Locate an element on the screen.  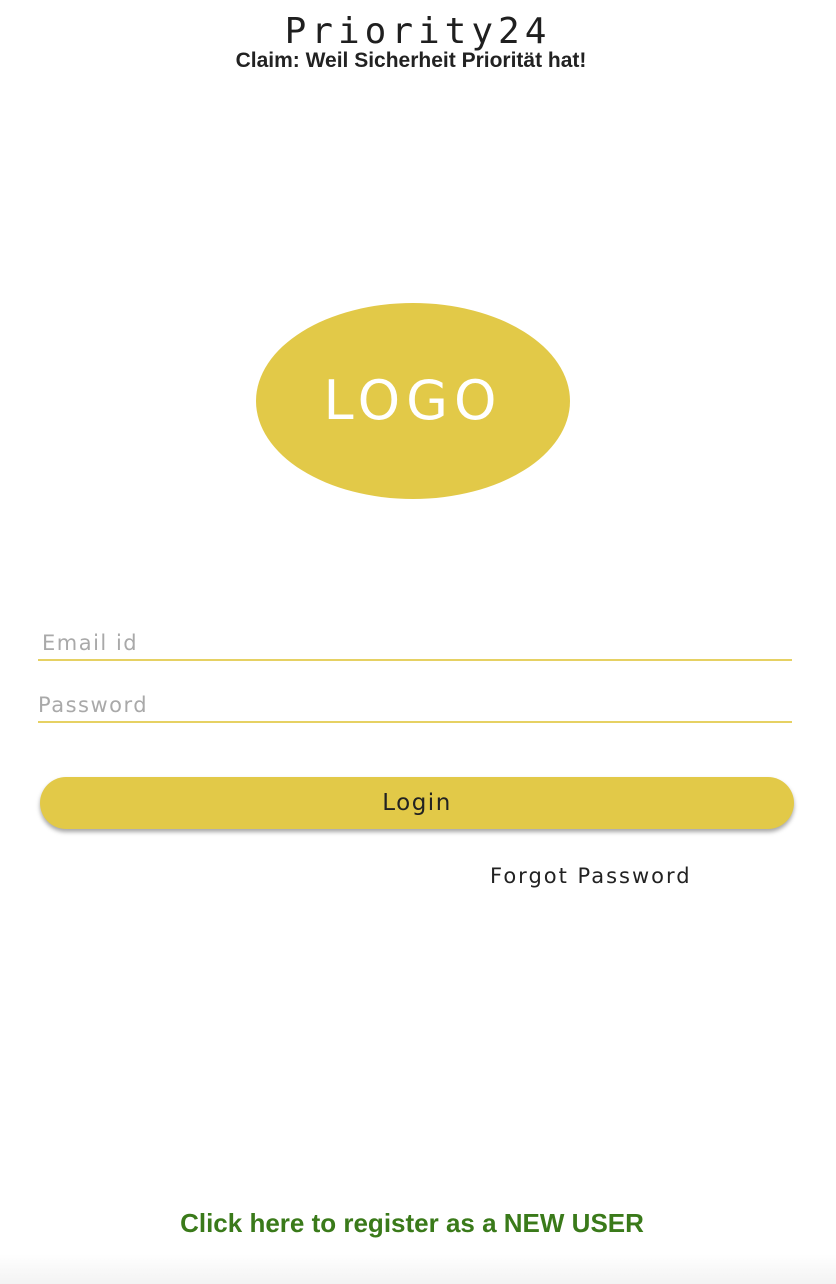
password-field is located at coordinates (415, 706).